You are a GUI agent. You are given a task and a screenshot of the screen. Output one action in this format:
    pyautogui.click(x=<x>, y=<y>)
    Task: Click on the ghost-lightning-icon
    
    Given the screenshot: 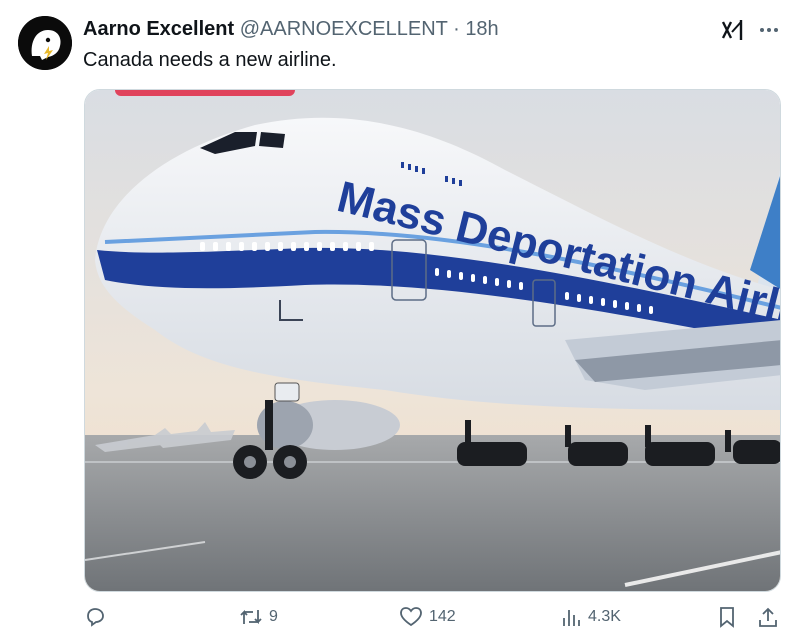 What is the action you would take?
    pyautogui.click(x=45, y=43)
    